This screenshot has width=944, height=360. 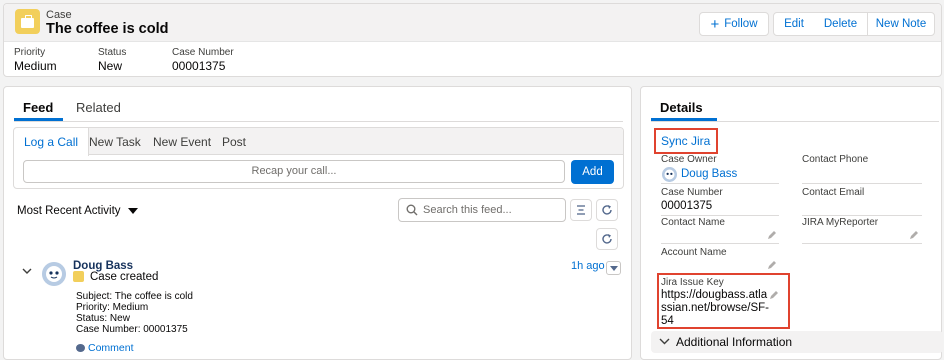 I want to click on jira-issue-key-value-line3: 54, so click(x=667, y=321).